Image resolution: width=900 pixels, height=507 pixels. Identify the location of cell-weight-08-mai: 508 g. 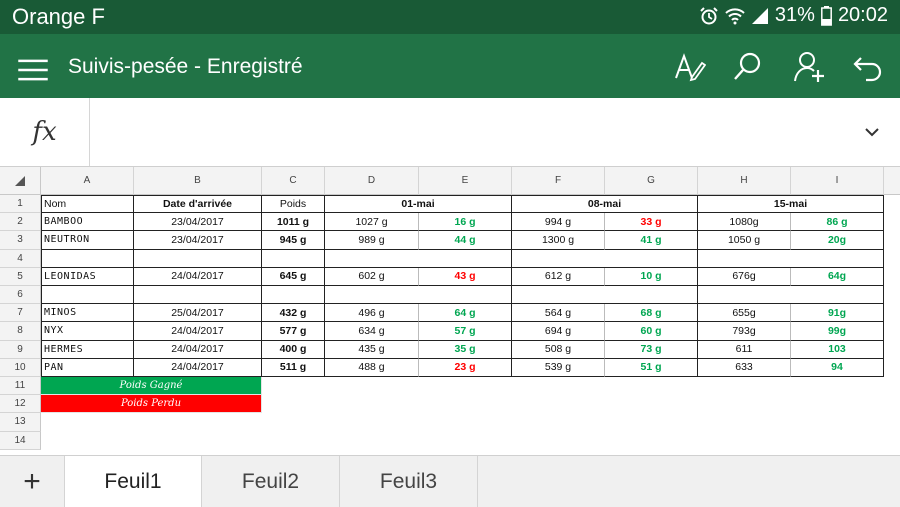
(558, 349).